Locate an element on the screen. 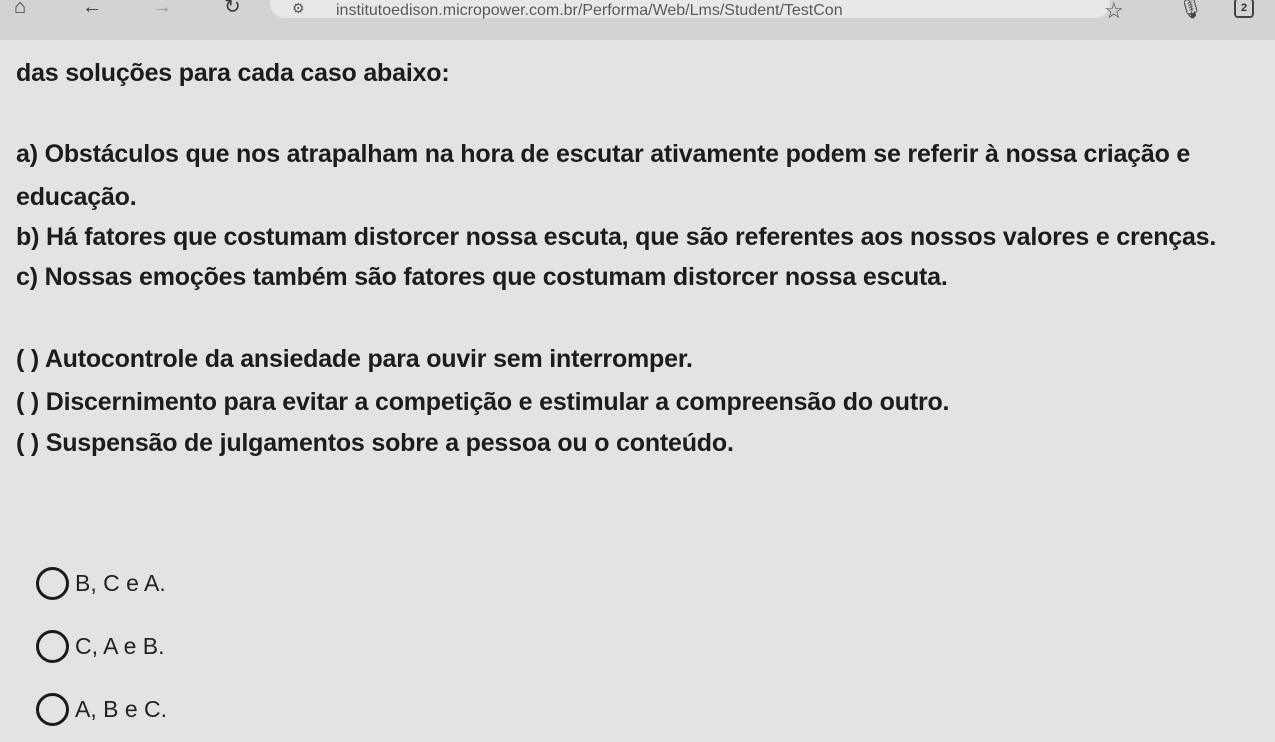 This screenshot has width=1275, height=742. answer-label: B, C e A. is located at coordinates (120, 583).